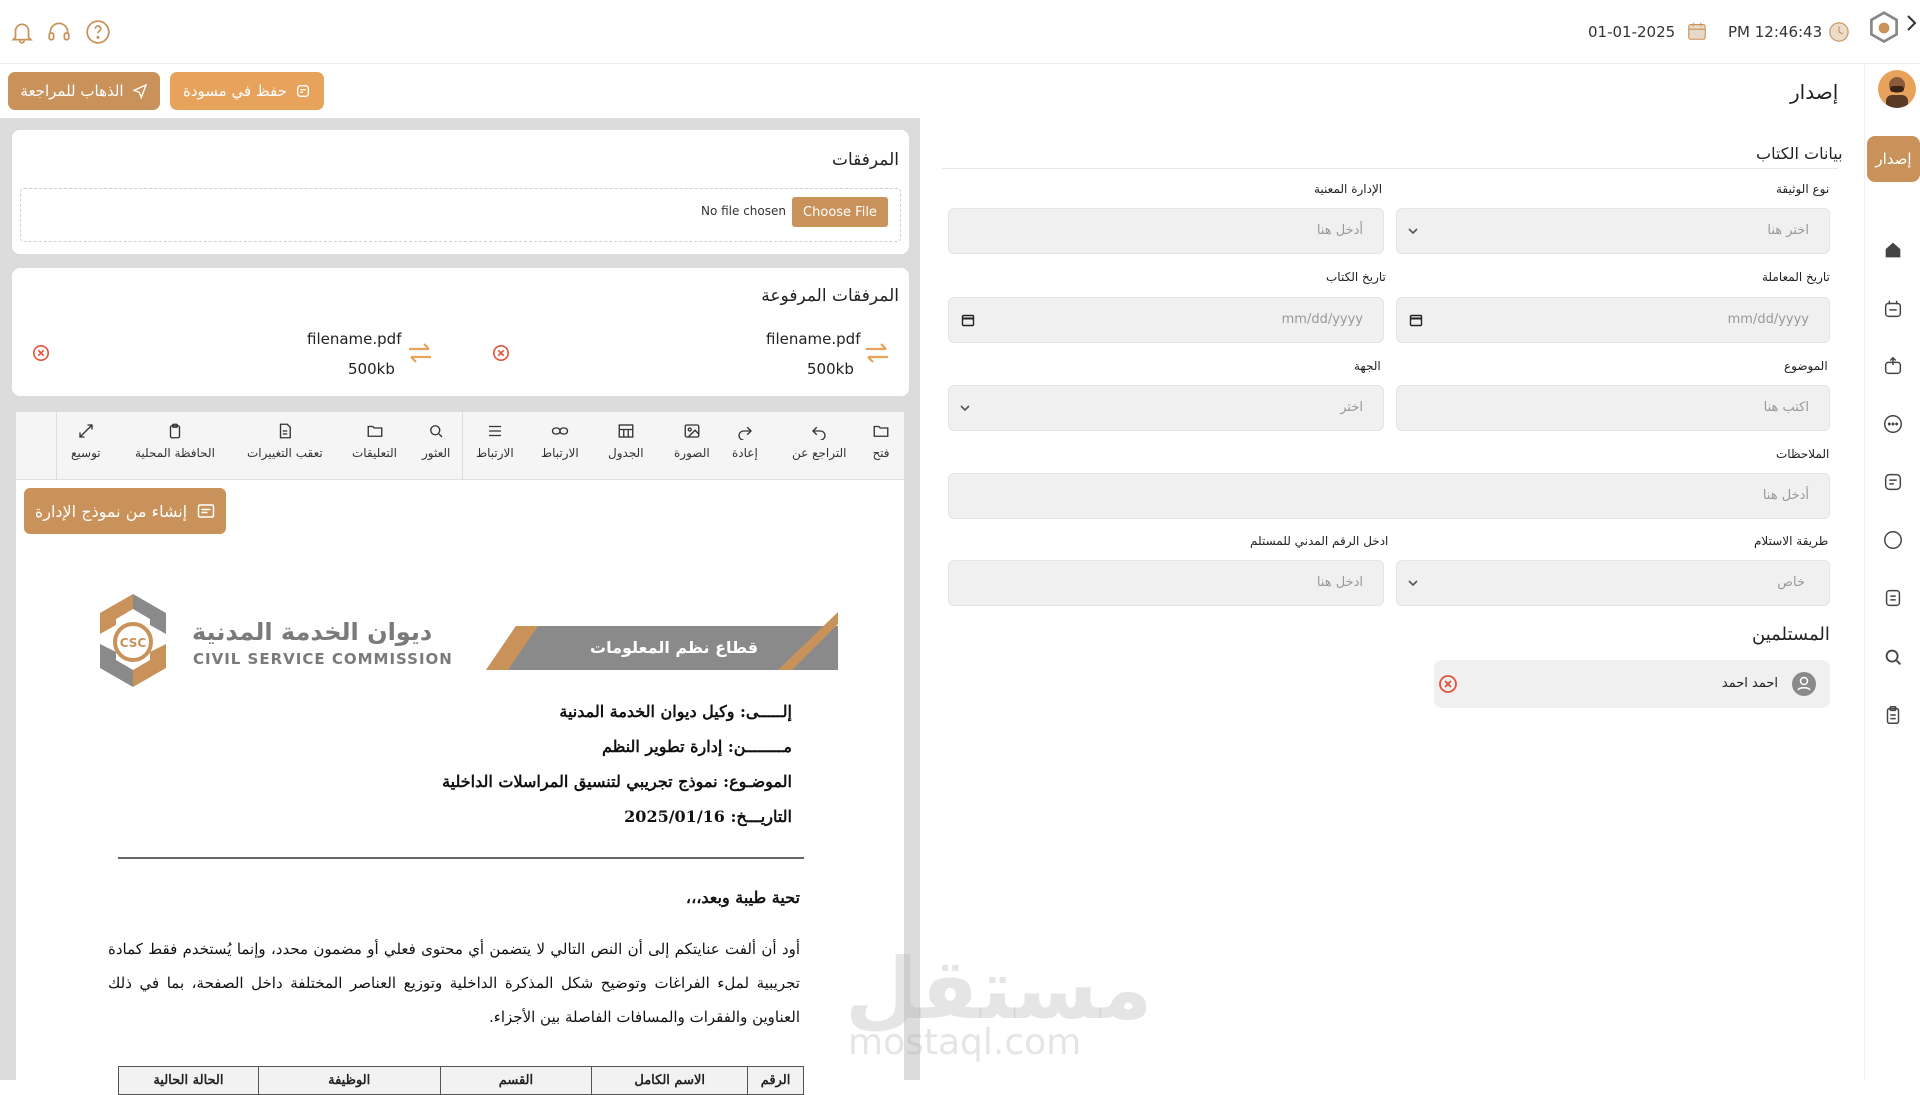 The image size is (1920, 1095). I want to click on tool-table: الجدول, so click(626, 448).